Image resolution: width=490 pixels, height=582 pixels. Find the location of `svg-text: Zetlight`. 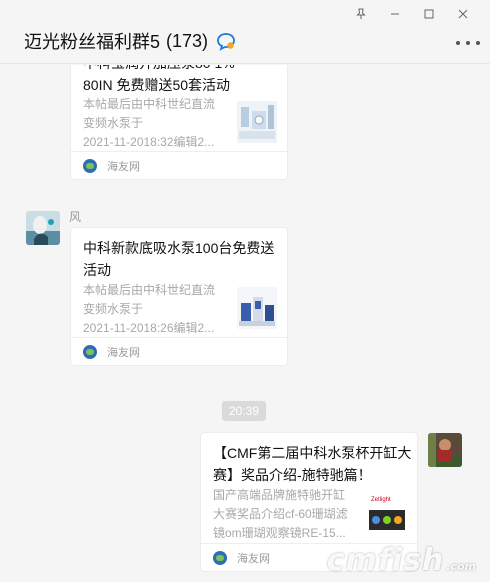

svg-text: Zetlight is located at coordinates (381, 500).